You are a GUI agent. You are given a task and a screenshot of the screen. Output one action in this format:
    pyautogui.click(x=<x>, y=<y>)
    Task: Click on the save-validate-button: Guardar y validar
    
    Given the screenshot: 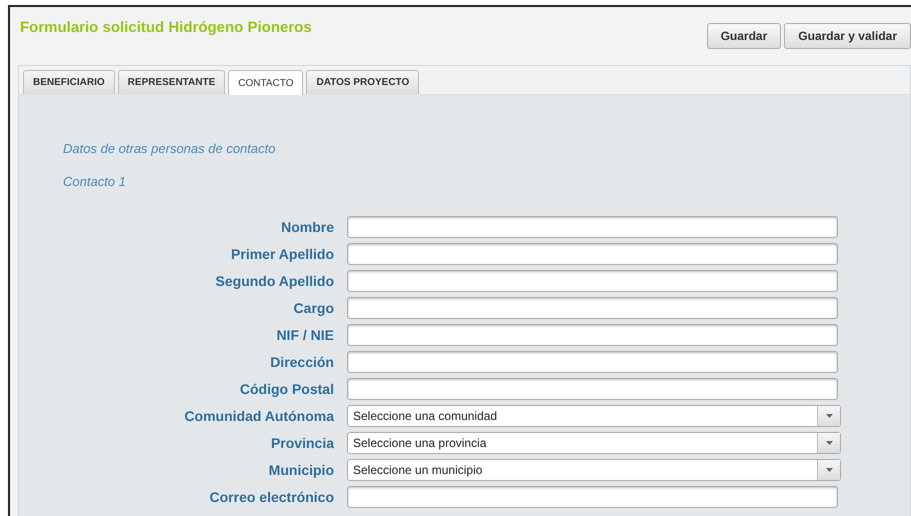 What is the action you would take?
    pyautogui.click(x=847, y=36)
    